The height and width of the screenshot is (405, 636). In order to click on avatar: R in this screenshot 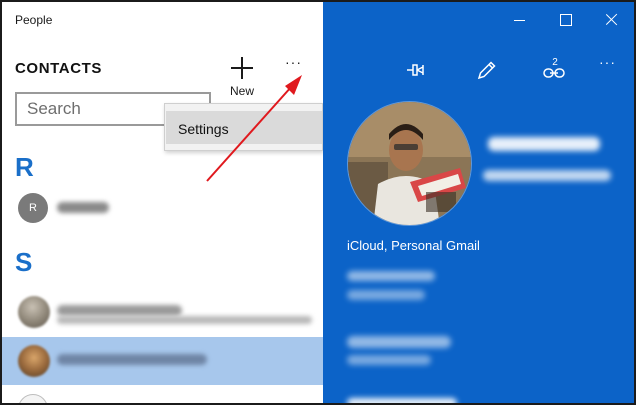, I will do `click(33, 208)`.